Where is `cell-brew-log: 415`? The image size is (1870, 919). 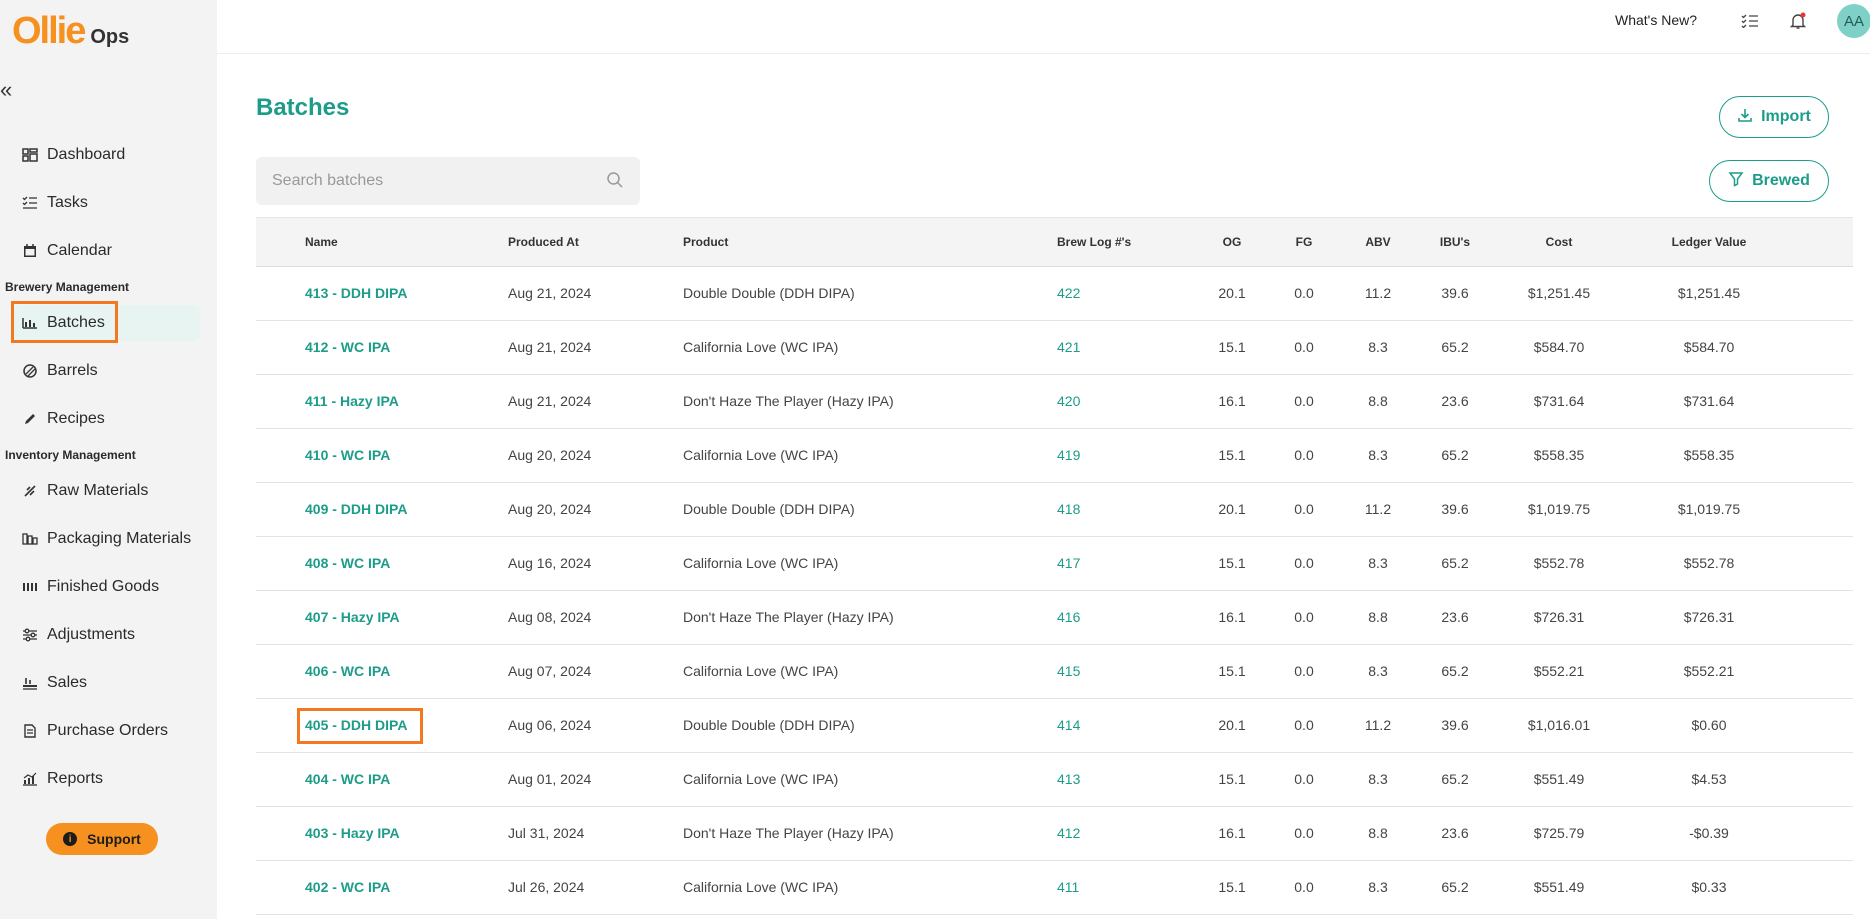 cell-brew-log: 415 is located at coordinates (1112, 671).